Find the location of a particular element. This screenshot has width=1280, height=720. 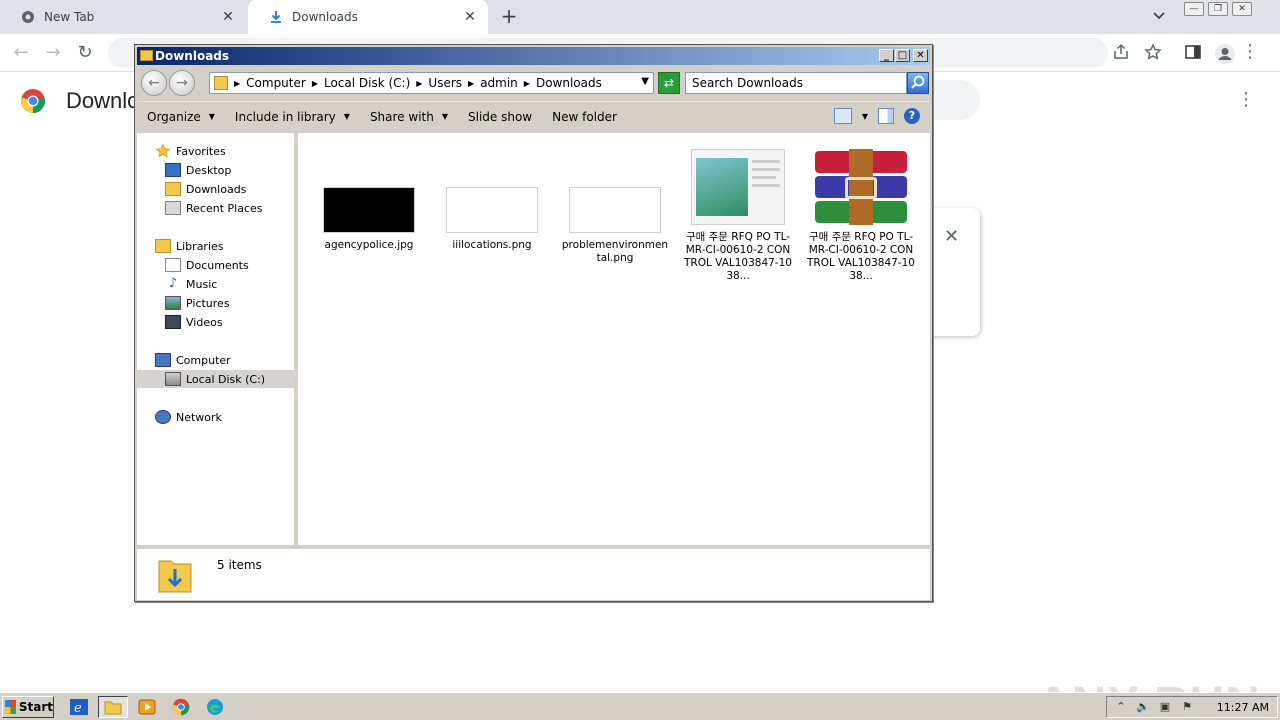

reload-icon: ↻ is located at coordinates (85, 53).